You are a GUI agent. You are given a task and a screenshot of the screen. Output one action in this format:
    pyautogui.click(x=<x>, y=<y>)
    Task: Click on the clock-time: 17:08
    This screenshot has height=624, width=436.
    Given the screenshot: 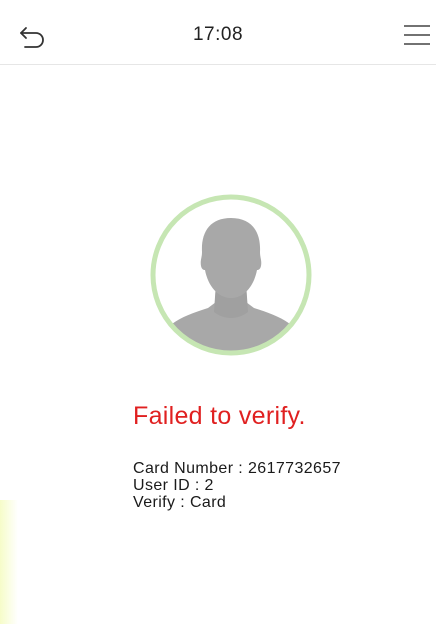 What is the action you would take?
    pyautogui.click(x=218, y=34)
    